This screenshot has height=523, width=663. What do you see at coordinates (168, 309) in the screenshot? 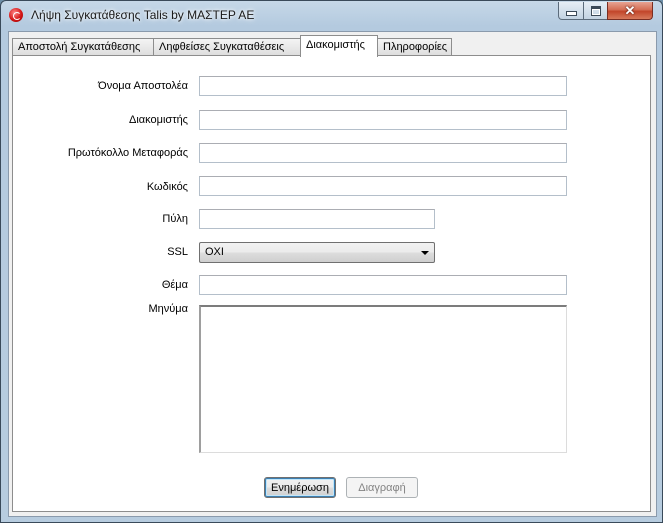
I see `message-label: Μηνύμα` at bounding box center [168, 309].